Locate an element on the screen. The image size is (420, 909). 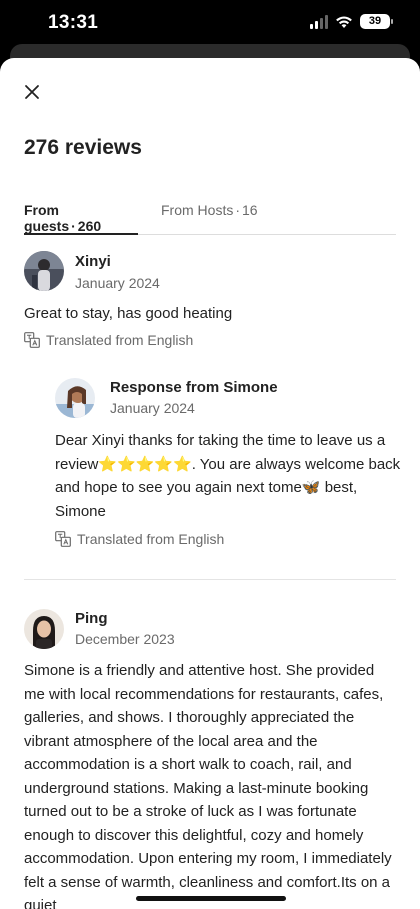
response-date: January 2024 is located at coordinates (152, 408).